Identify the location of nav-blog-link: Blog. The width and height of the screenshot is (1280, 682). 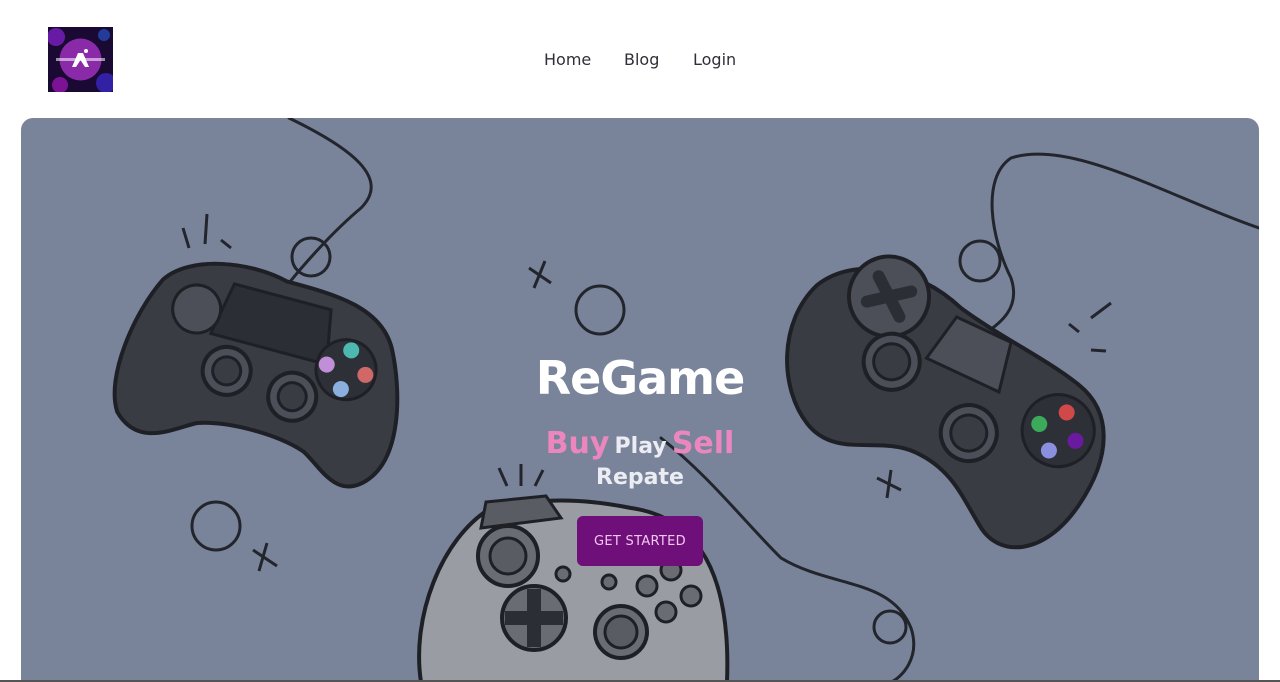
(641, 60).